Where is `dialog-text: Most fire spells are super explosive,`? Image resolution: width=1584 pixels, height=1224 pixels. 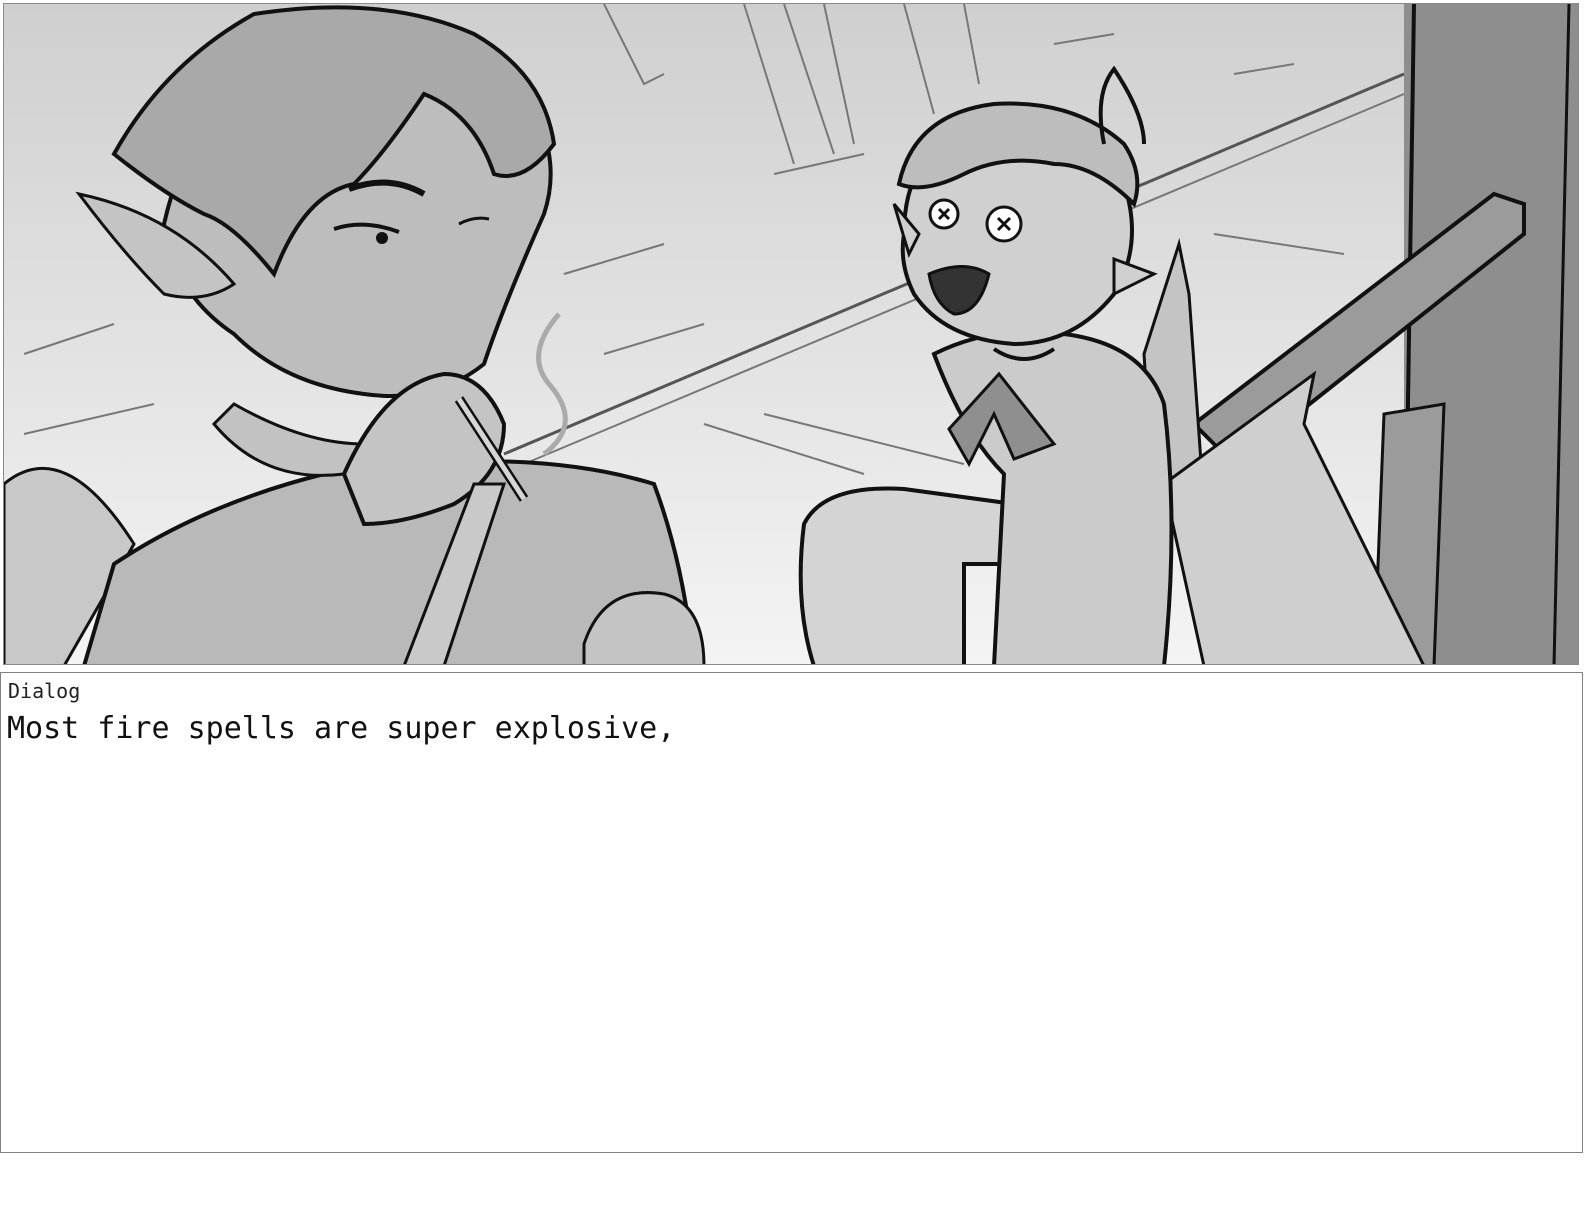 dialog-text: Most fire spells are super explosive, is located at coordinates (341, 728).